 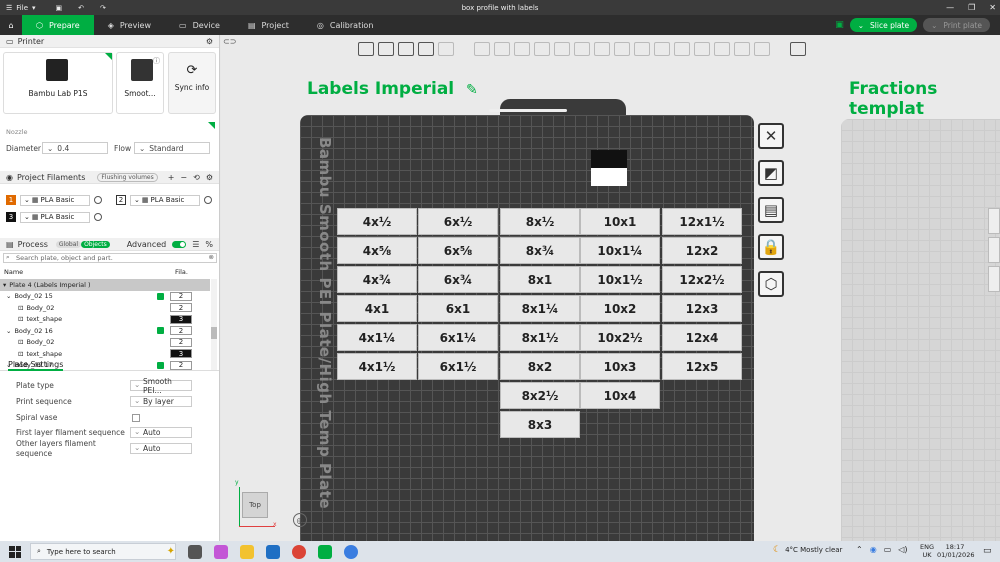 What do you see at coordinates (873, 549) in the screenshot?
I see `tray-app-icon: ◉` at bounding box center [873, 549].